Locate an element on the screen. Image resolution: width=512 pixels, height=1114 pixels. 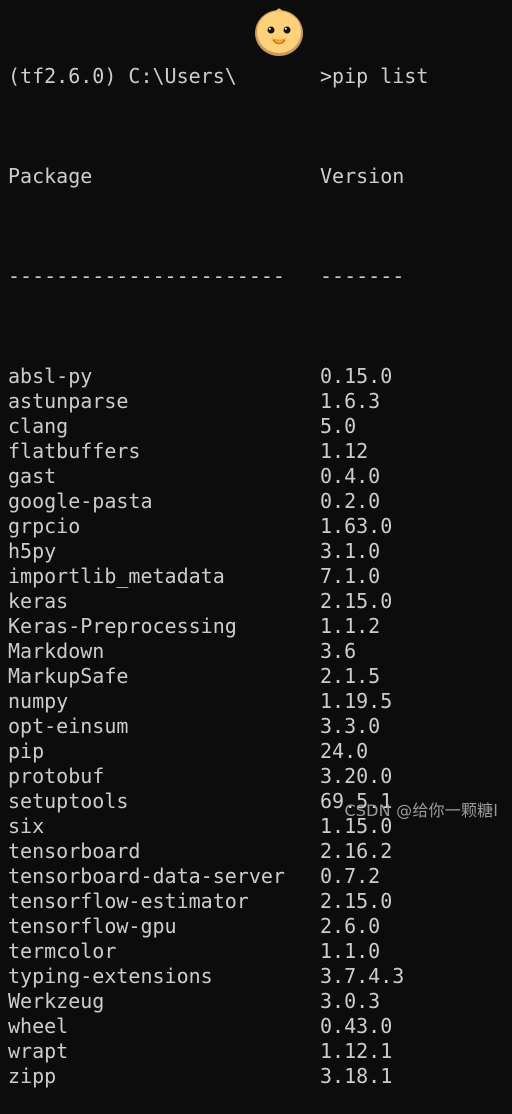
package-name: clang is located at coordinates (38, 426).